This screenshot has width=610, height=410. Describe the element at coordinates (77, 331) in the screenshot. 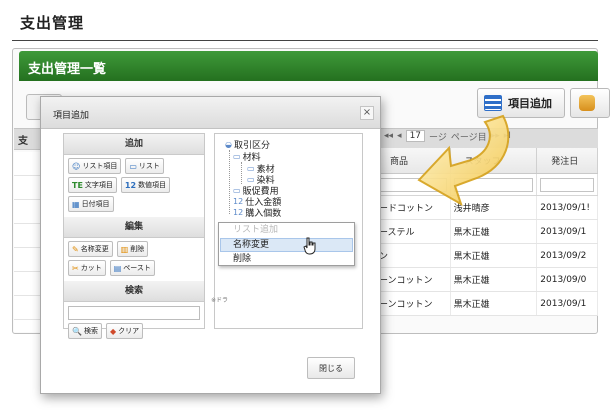

I see `search-icon: 🔍` at that location.